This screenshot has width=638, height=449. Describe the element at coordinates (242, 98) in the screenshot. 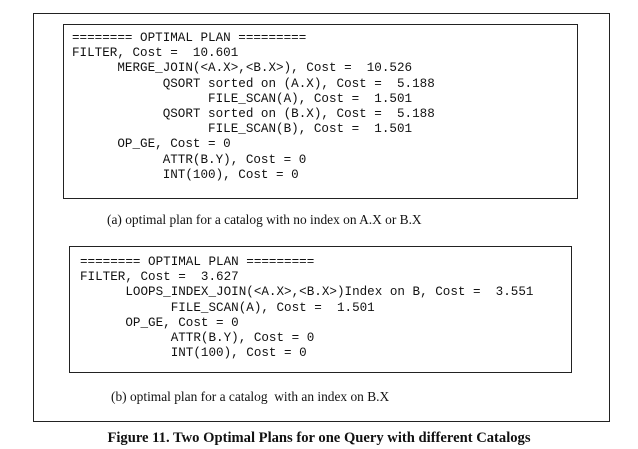

I see `plan-a-line: FILE_SCAN(A), Cost = 1.501` at that location.